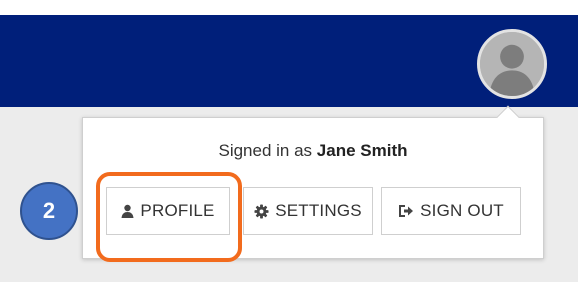  What do you see at coordinates (289, 7) in the screenshot?
I see `top-strip` at bounding box center [289, 7].